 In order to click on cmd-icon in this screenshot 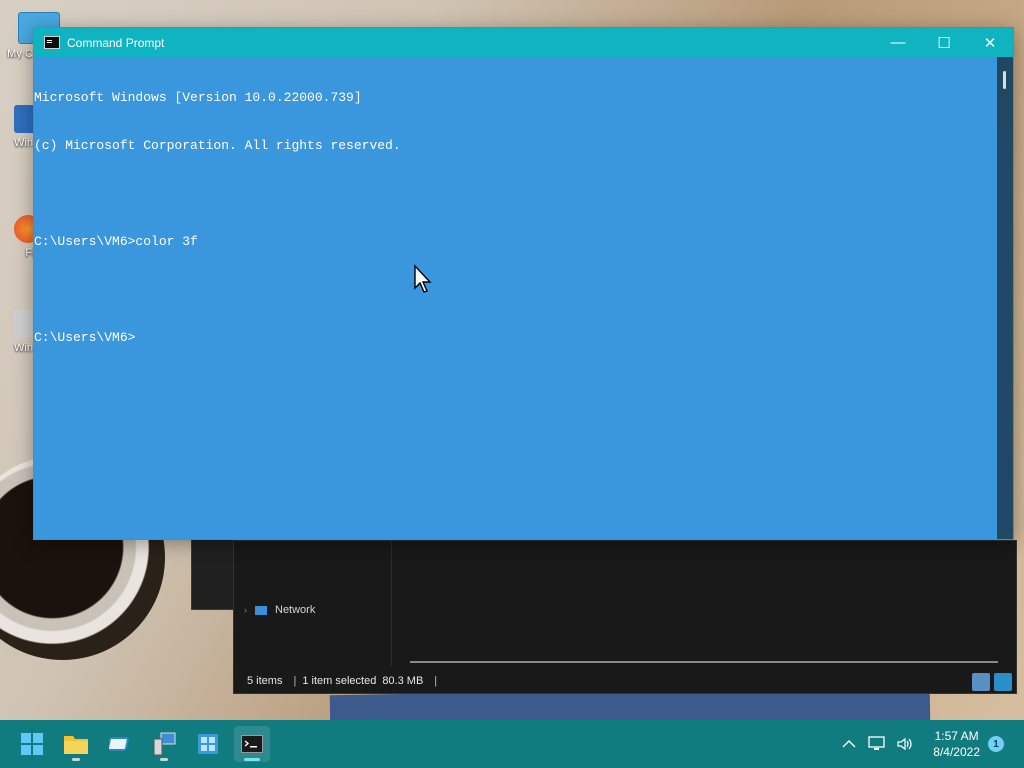, I will do `click(52, 42)`.